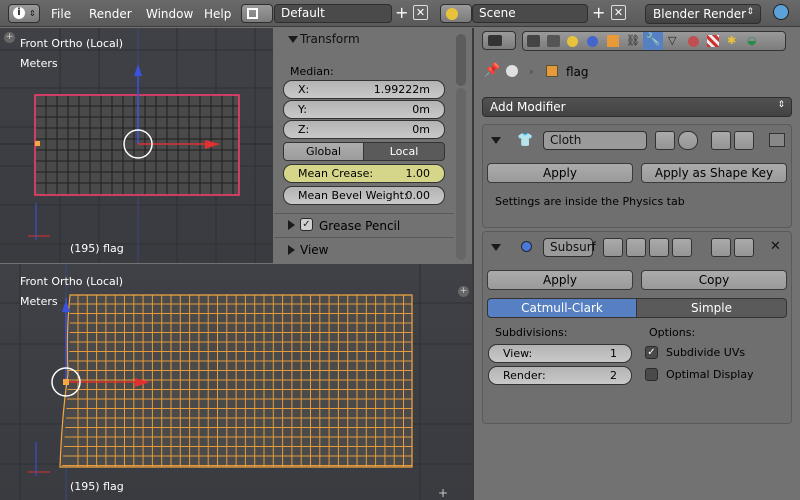 The height and width of the screenshot is (500, 800). I want to click on mean-bevel-field: Mean Bevel Weight: 0.00, so click(364, 195).